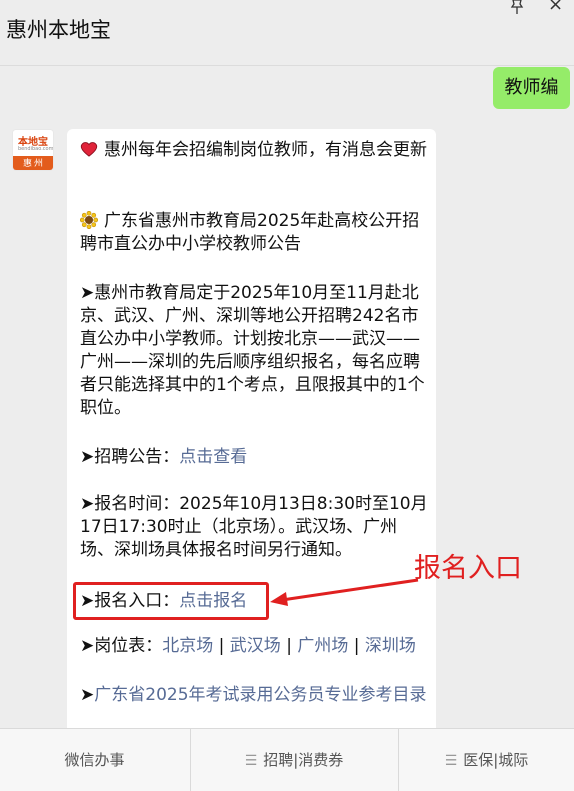 The image size is (574, 791). Describe the element at coordinates (33, 163) in the screenshot. I see `avatar-city-text: 惠州` at that location.